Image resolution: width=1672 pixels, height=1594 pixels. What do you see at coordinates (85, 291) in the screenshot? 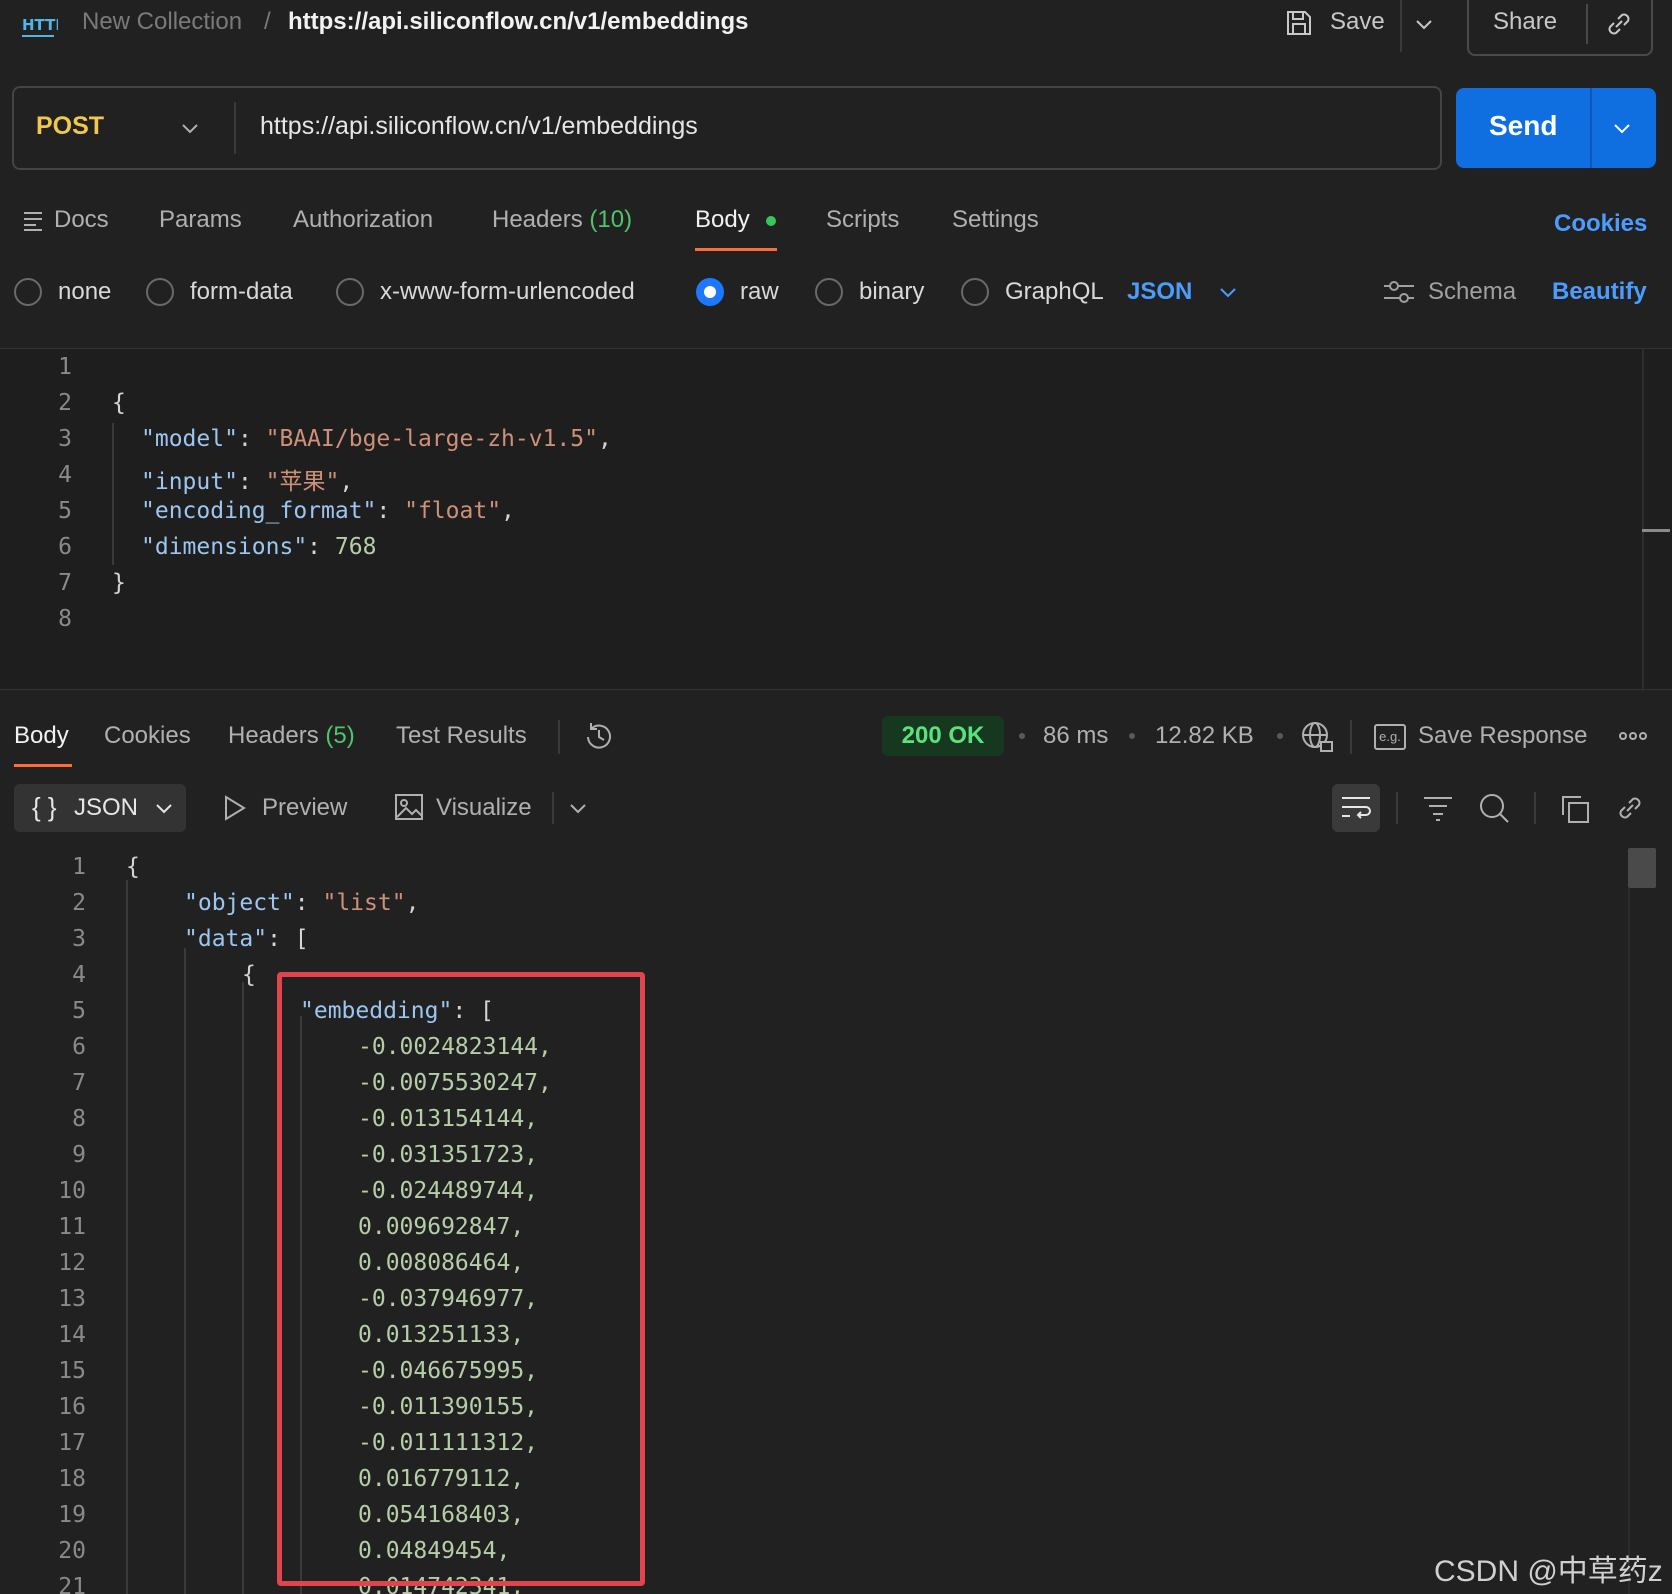
I see `radio-none-label: none` at bounding box center [85, 291].